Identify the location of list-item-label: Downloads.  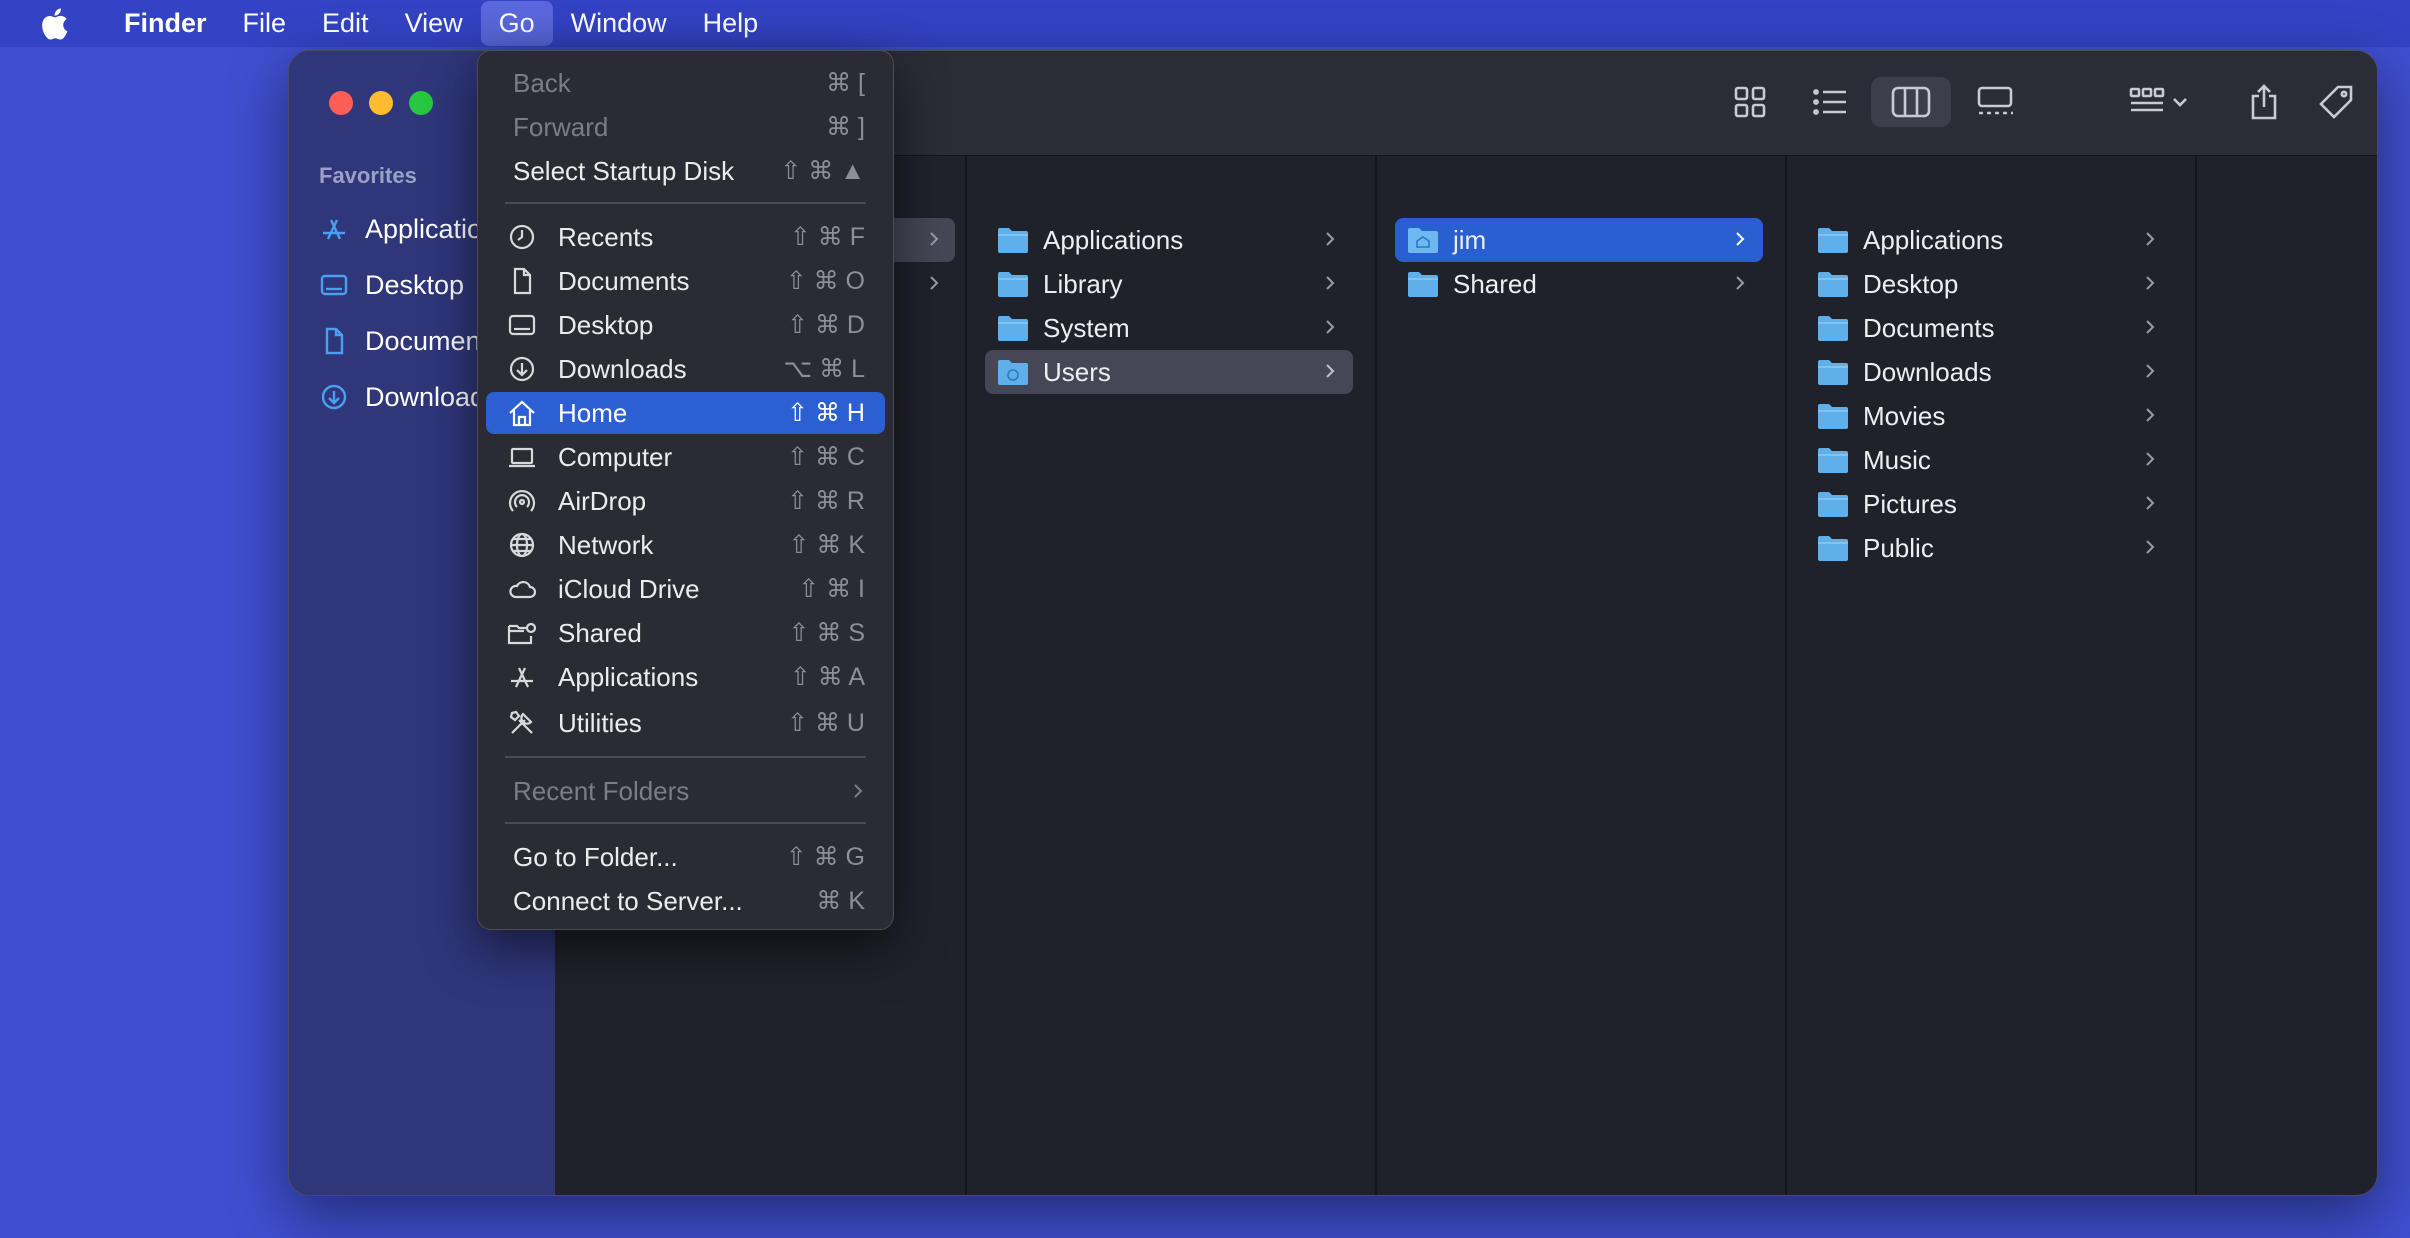
(1927, 371).